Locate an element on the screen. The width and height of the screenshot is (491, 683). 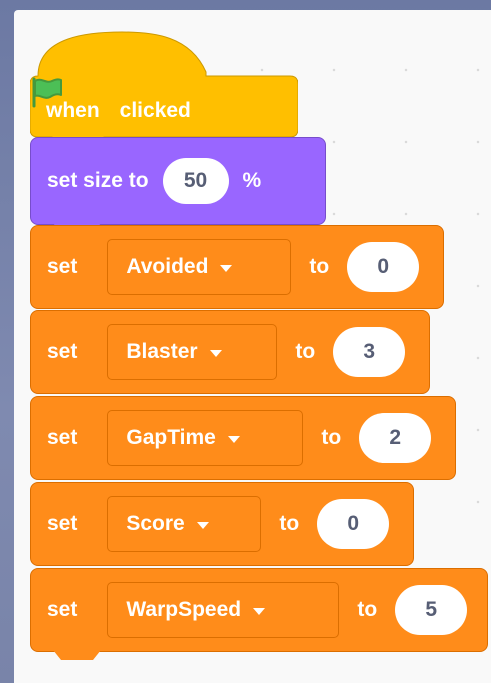
when-flag-clicked-block: when clicked is located at coordinates (164, 81).